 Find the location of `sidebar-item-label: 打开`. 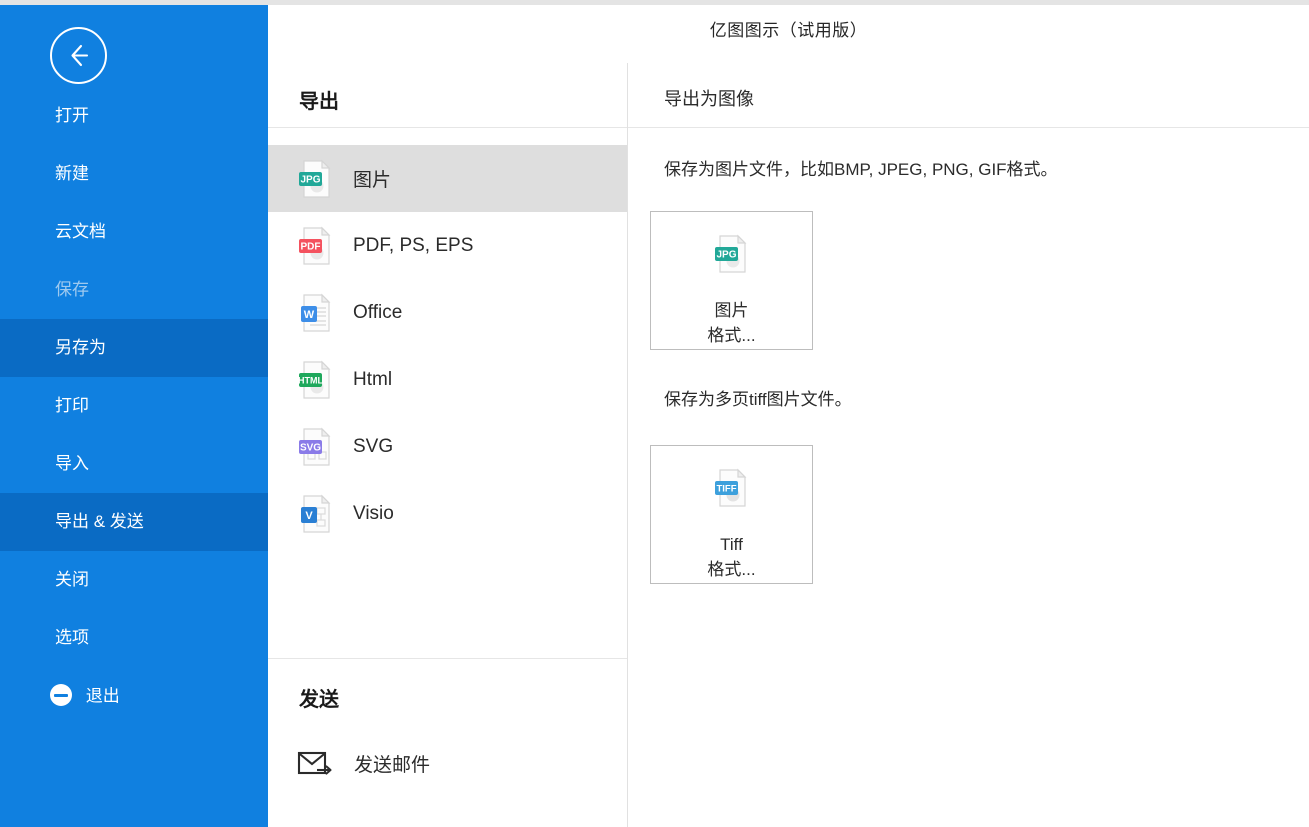

sidebar-item-label: 打开 is located at coordinates (72, 115).